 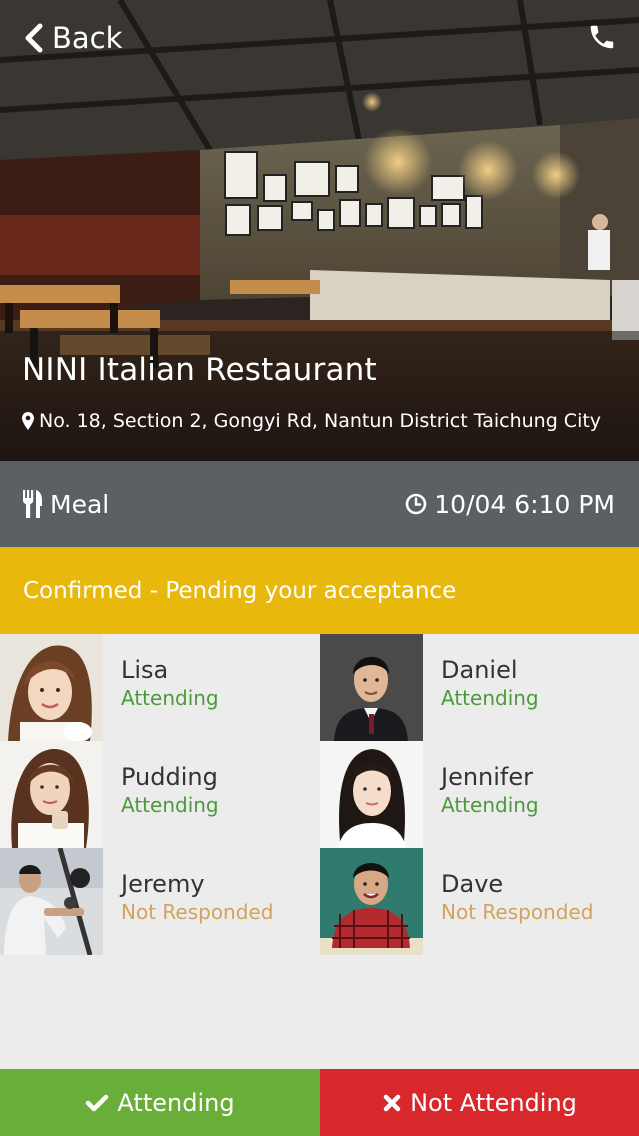 I want to click on not-attending-button: Not Attending, so click(x=479, y=1102).